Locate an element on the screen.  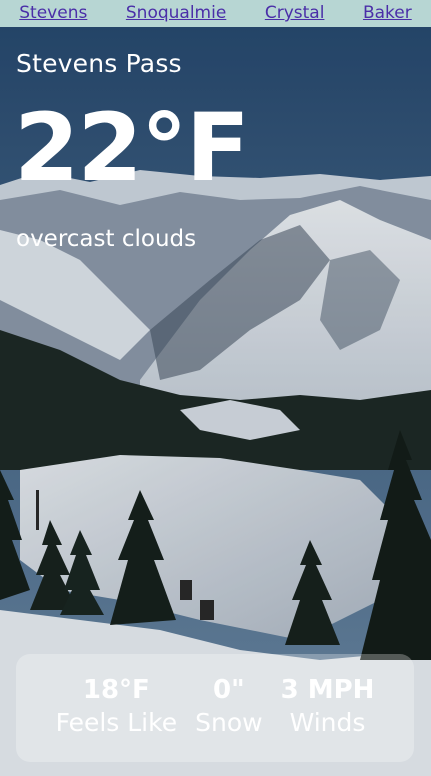
snow-stat: 0" Snow is located at coordinates (228, 718).